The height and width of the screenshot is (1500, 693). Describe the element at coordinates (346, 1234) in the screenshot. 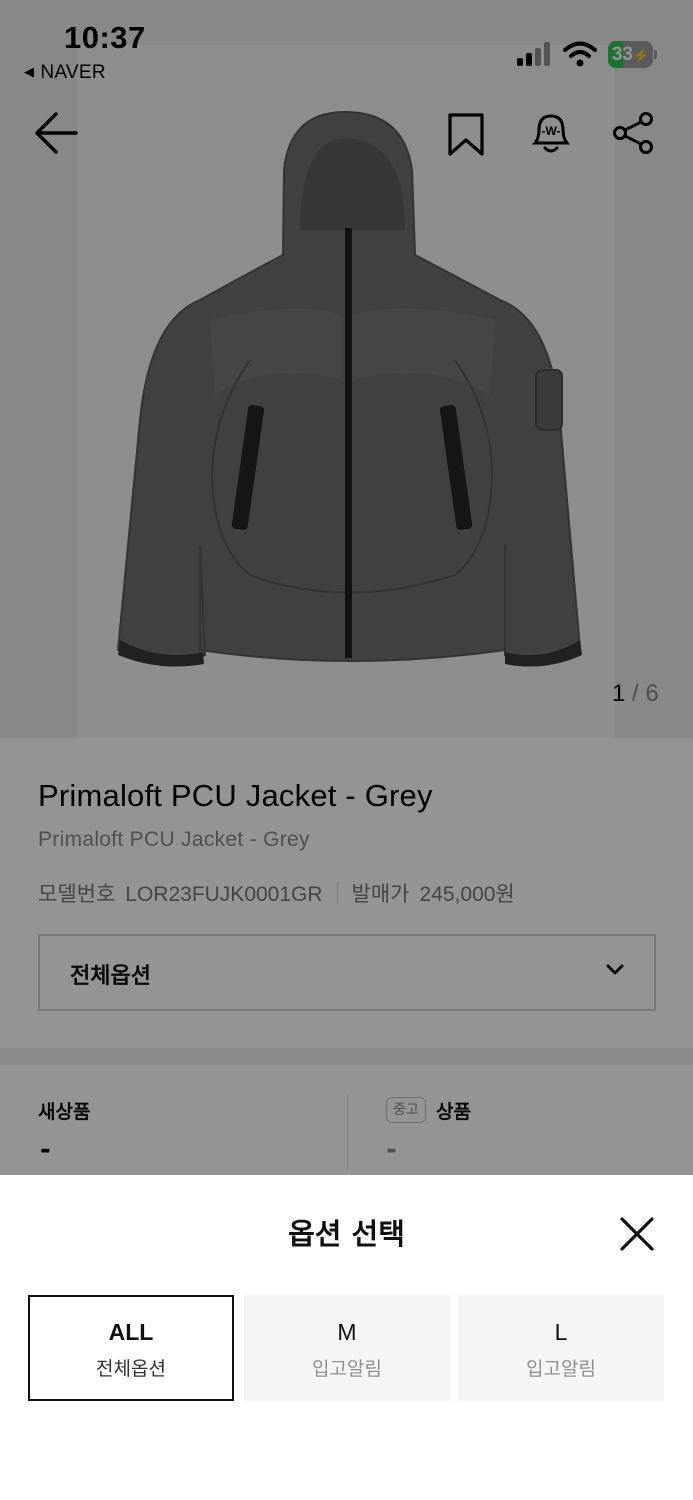

I see `sheet-title: 옵션 선택` at that location.